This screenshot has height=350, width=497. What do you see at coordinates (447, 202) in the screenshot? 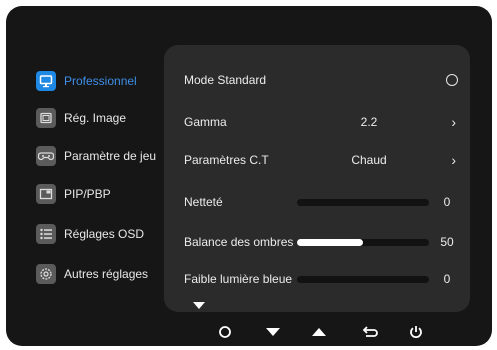
I see `sharpness-value: 0` at bounding box center [447, 202].